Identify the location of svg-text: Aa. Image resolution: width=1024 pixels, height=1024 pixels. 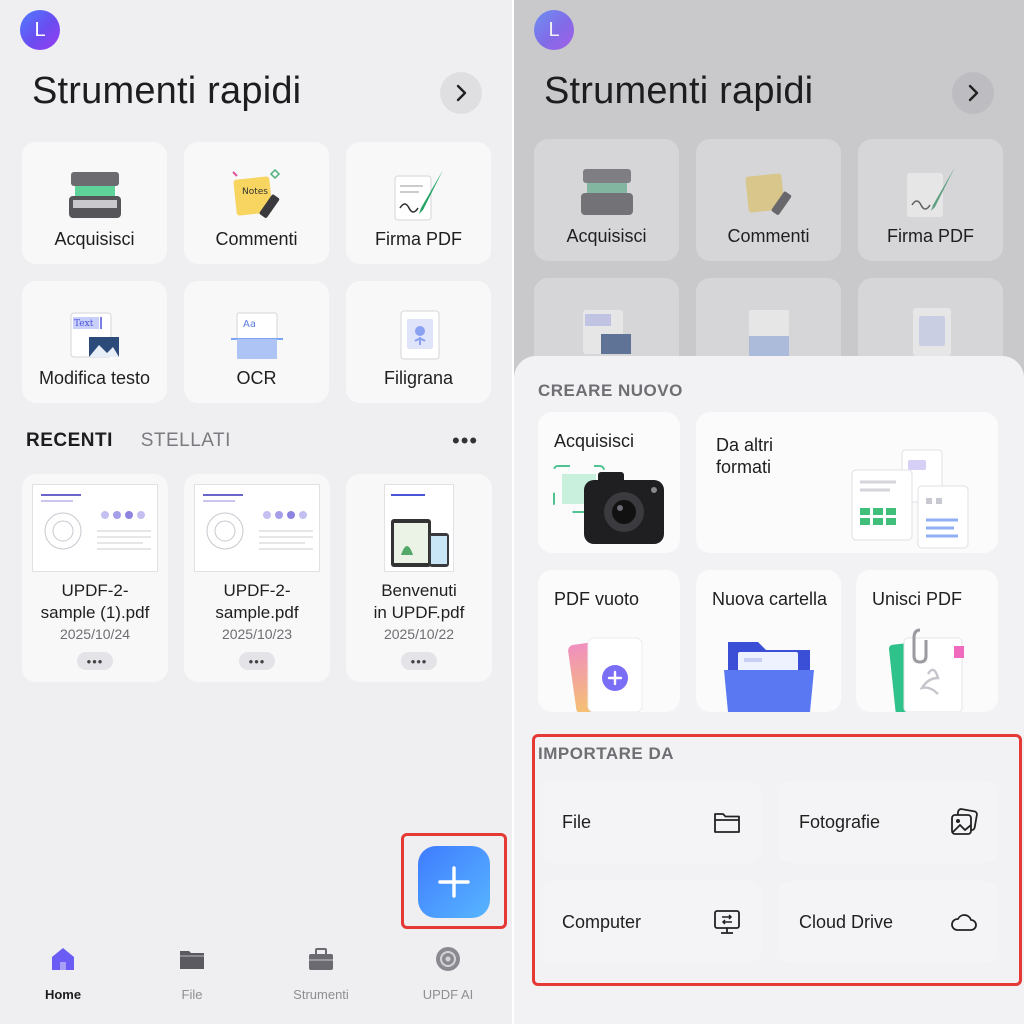
(249, 324).